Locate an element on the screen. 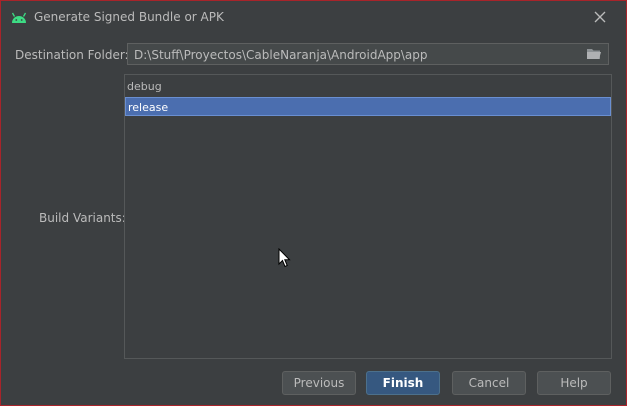 The image size is (627, 406). title-bar: Generate Signed Bundle or APK is located at coordinates (313, 17).